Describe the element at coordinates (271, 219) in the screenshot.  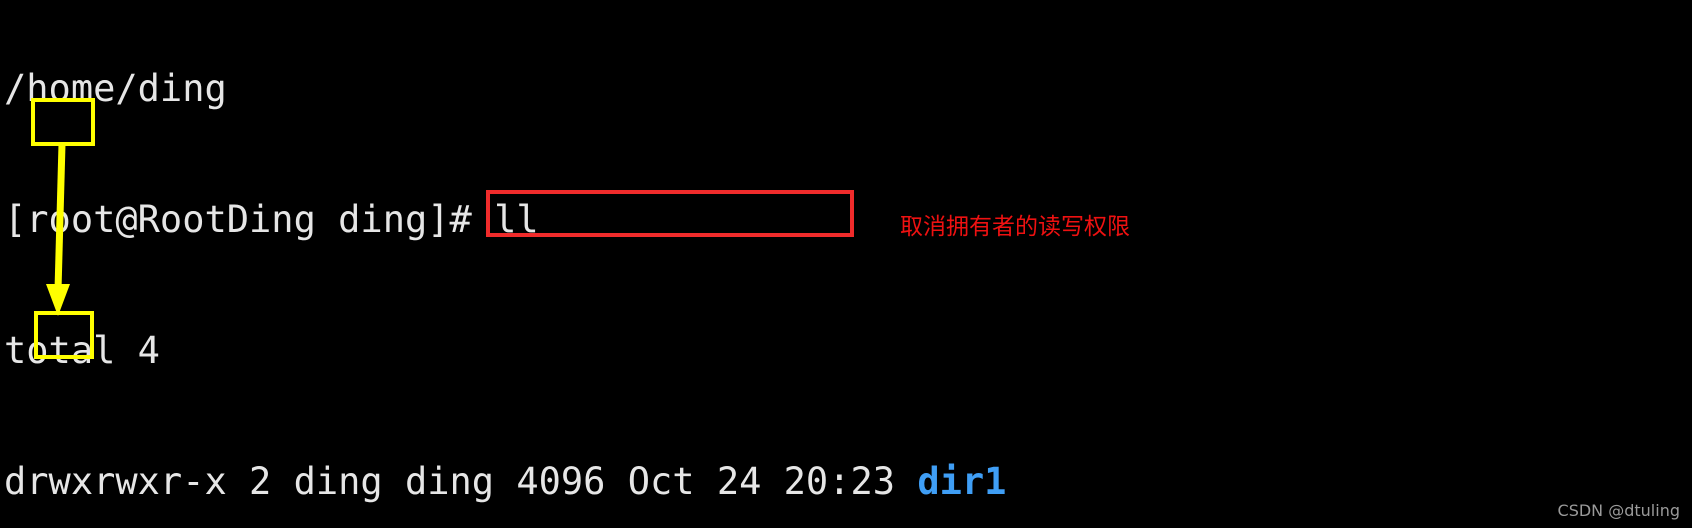
I see `terminal-line-prompt-ll-1: [root@RootDing ding]# ll` at that location.